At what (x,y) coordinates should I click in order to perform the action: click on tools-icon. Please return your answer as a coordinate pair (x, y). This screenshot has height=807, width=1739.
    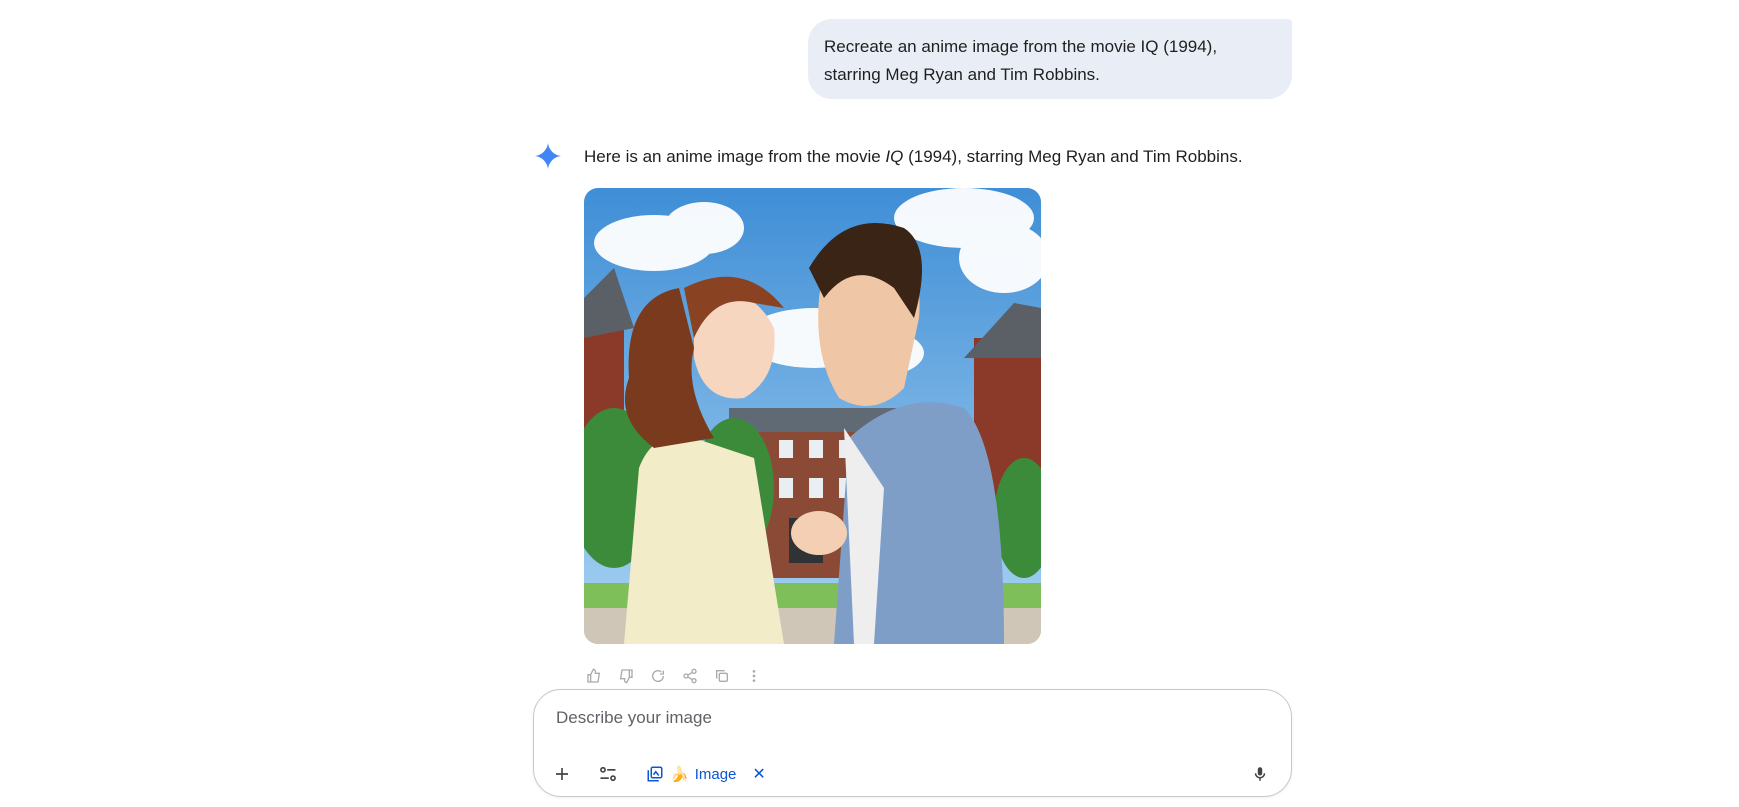
    Looking at the image, I should click on (608, 774).